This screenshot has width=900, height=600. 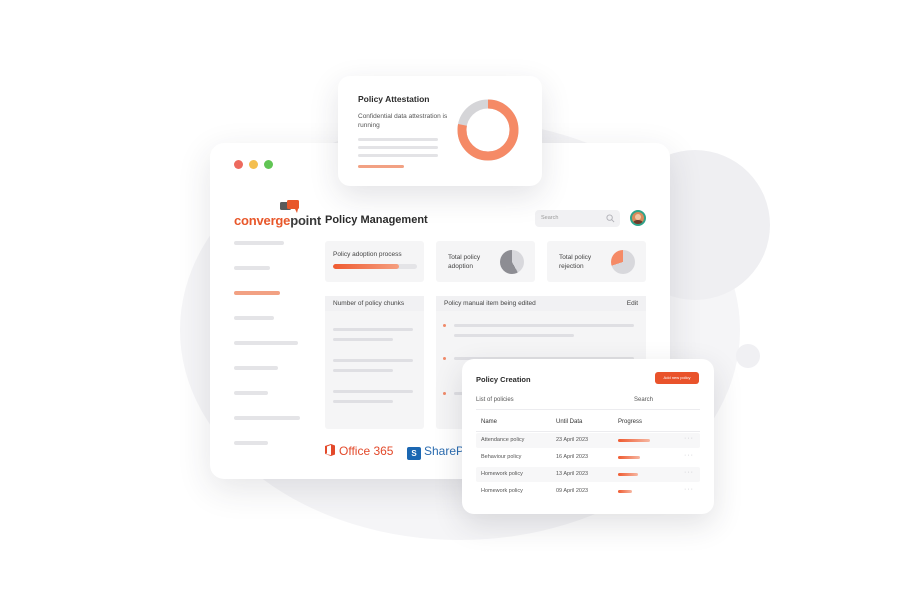 I want to click on search-icon, so click(x=610, y=218).